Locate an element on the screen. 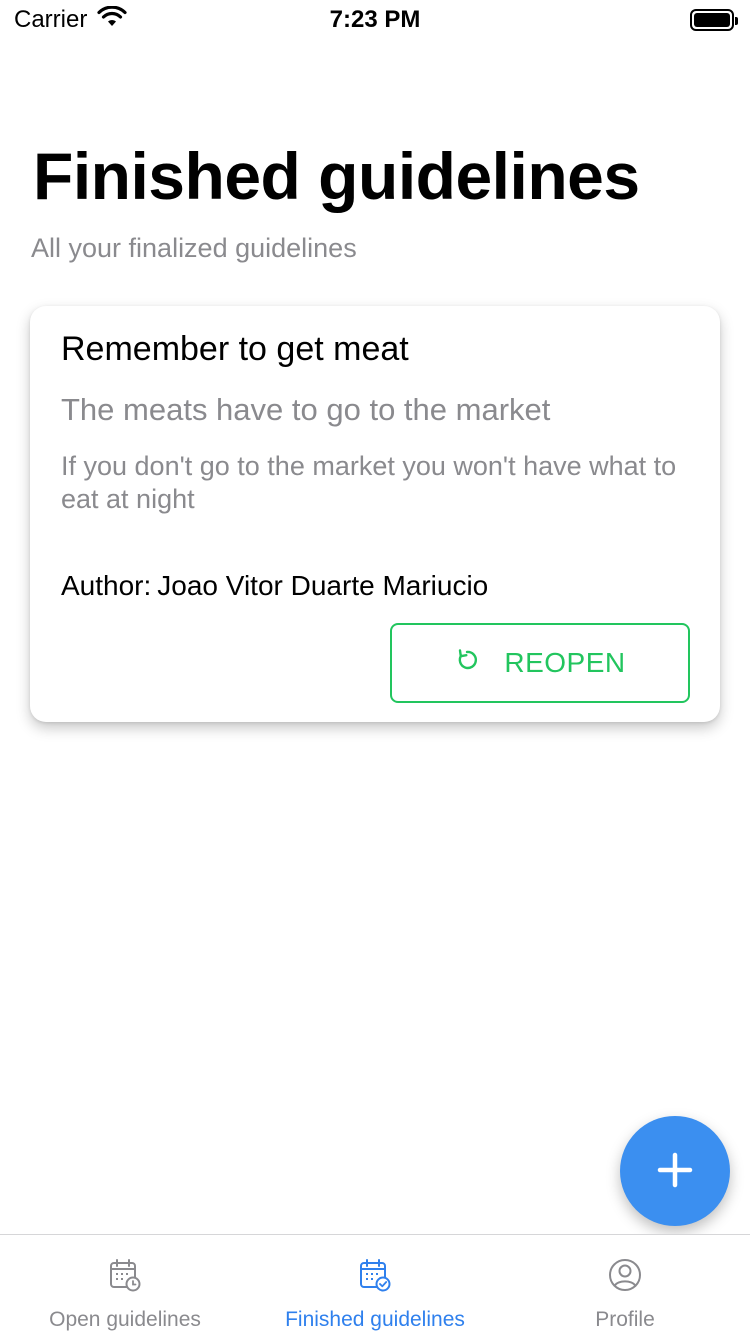 This screenshot has width=750, height=1334. calendar-clock-icon is located at coordinates (125, 1277).